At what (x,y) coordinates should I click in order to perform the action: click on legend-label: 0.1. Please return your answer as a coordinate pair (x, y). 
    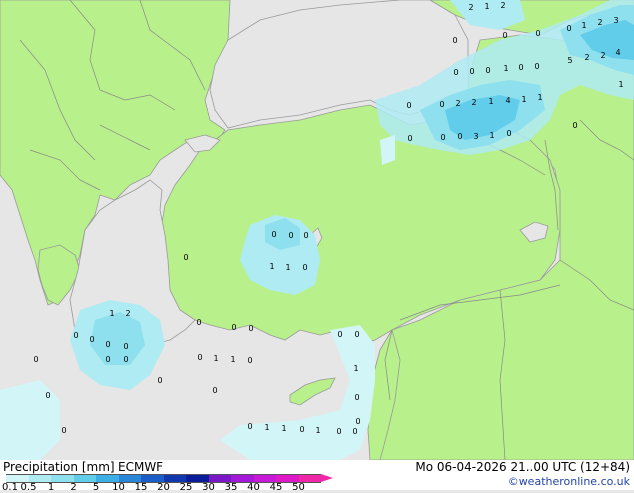
    Looking at the image, I should click on (10, 487).